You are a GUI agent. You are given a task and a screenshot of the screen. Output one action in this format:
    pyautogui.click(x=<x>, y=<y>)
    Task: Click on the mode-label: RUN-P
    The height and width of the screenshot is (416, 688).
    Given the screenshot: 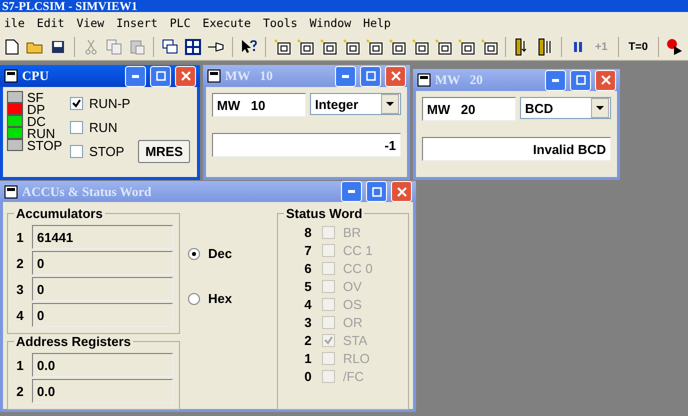 What is the action you would take?
    pyautogui.click(x=109, y=103)
    